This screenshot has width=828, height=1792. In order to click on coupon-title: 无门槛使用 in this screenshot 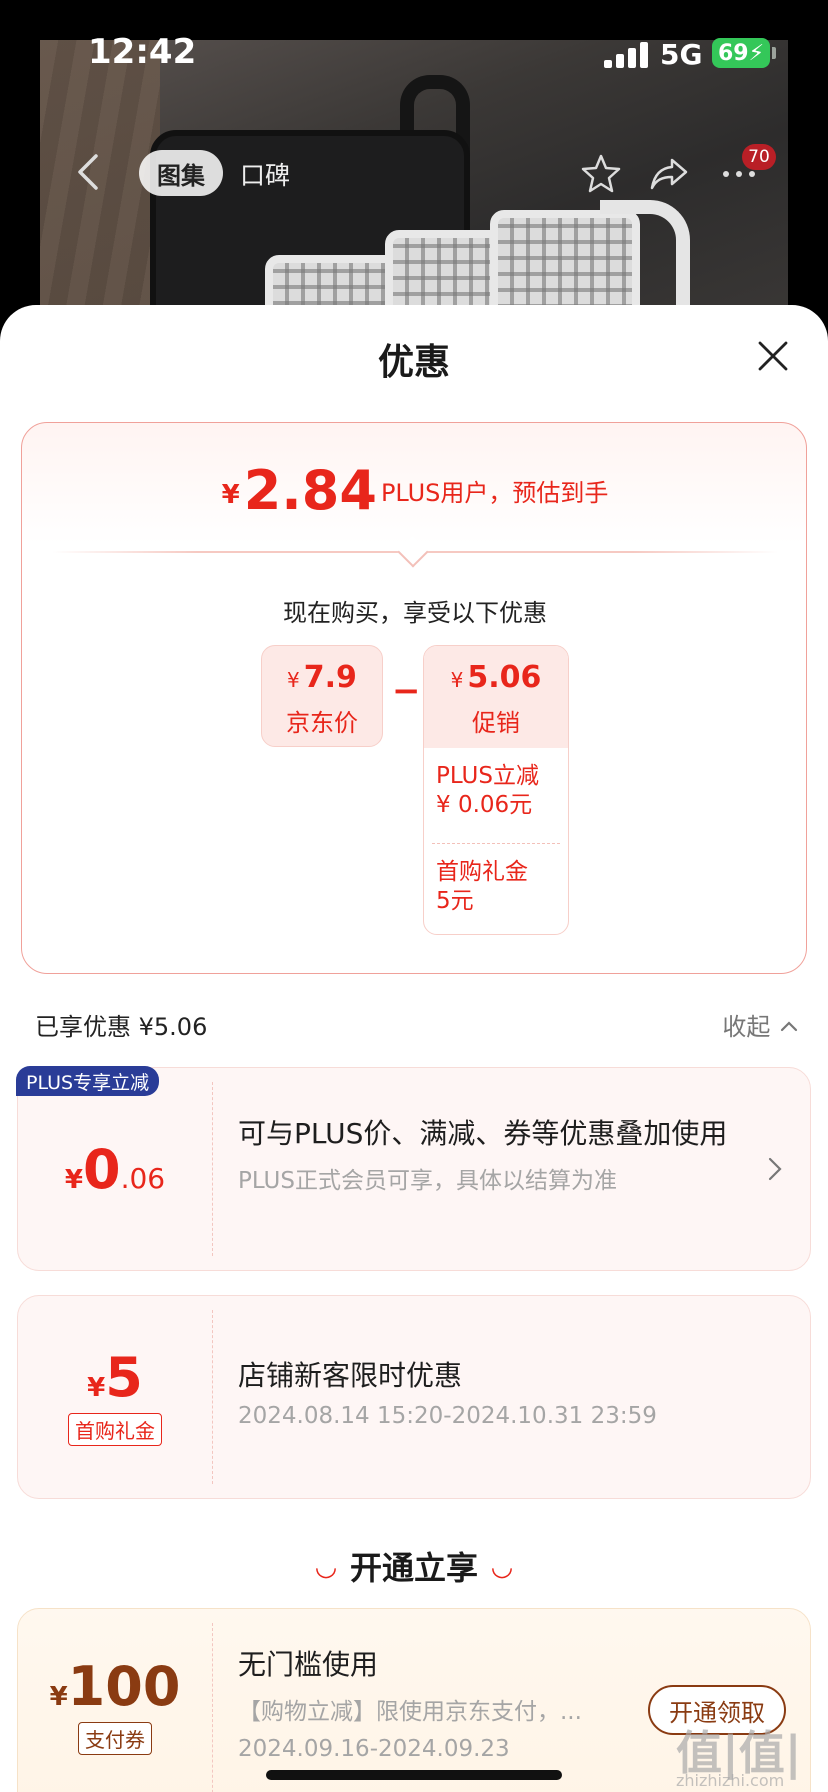, I will do `click(308, 1664)`.